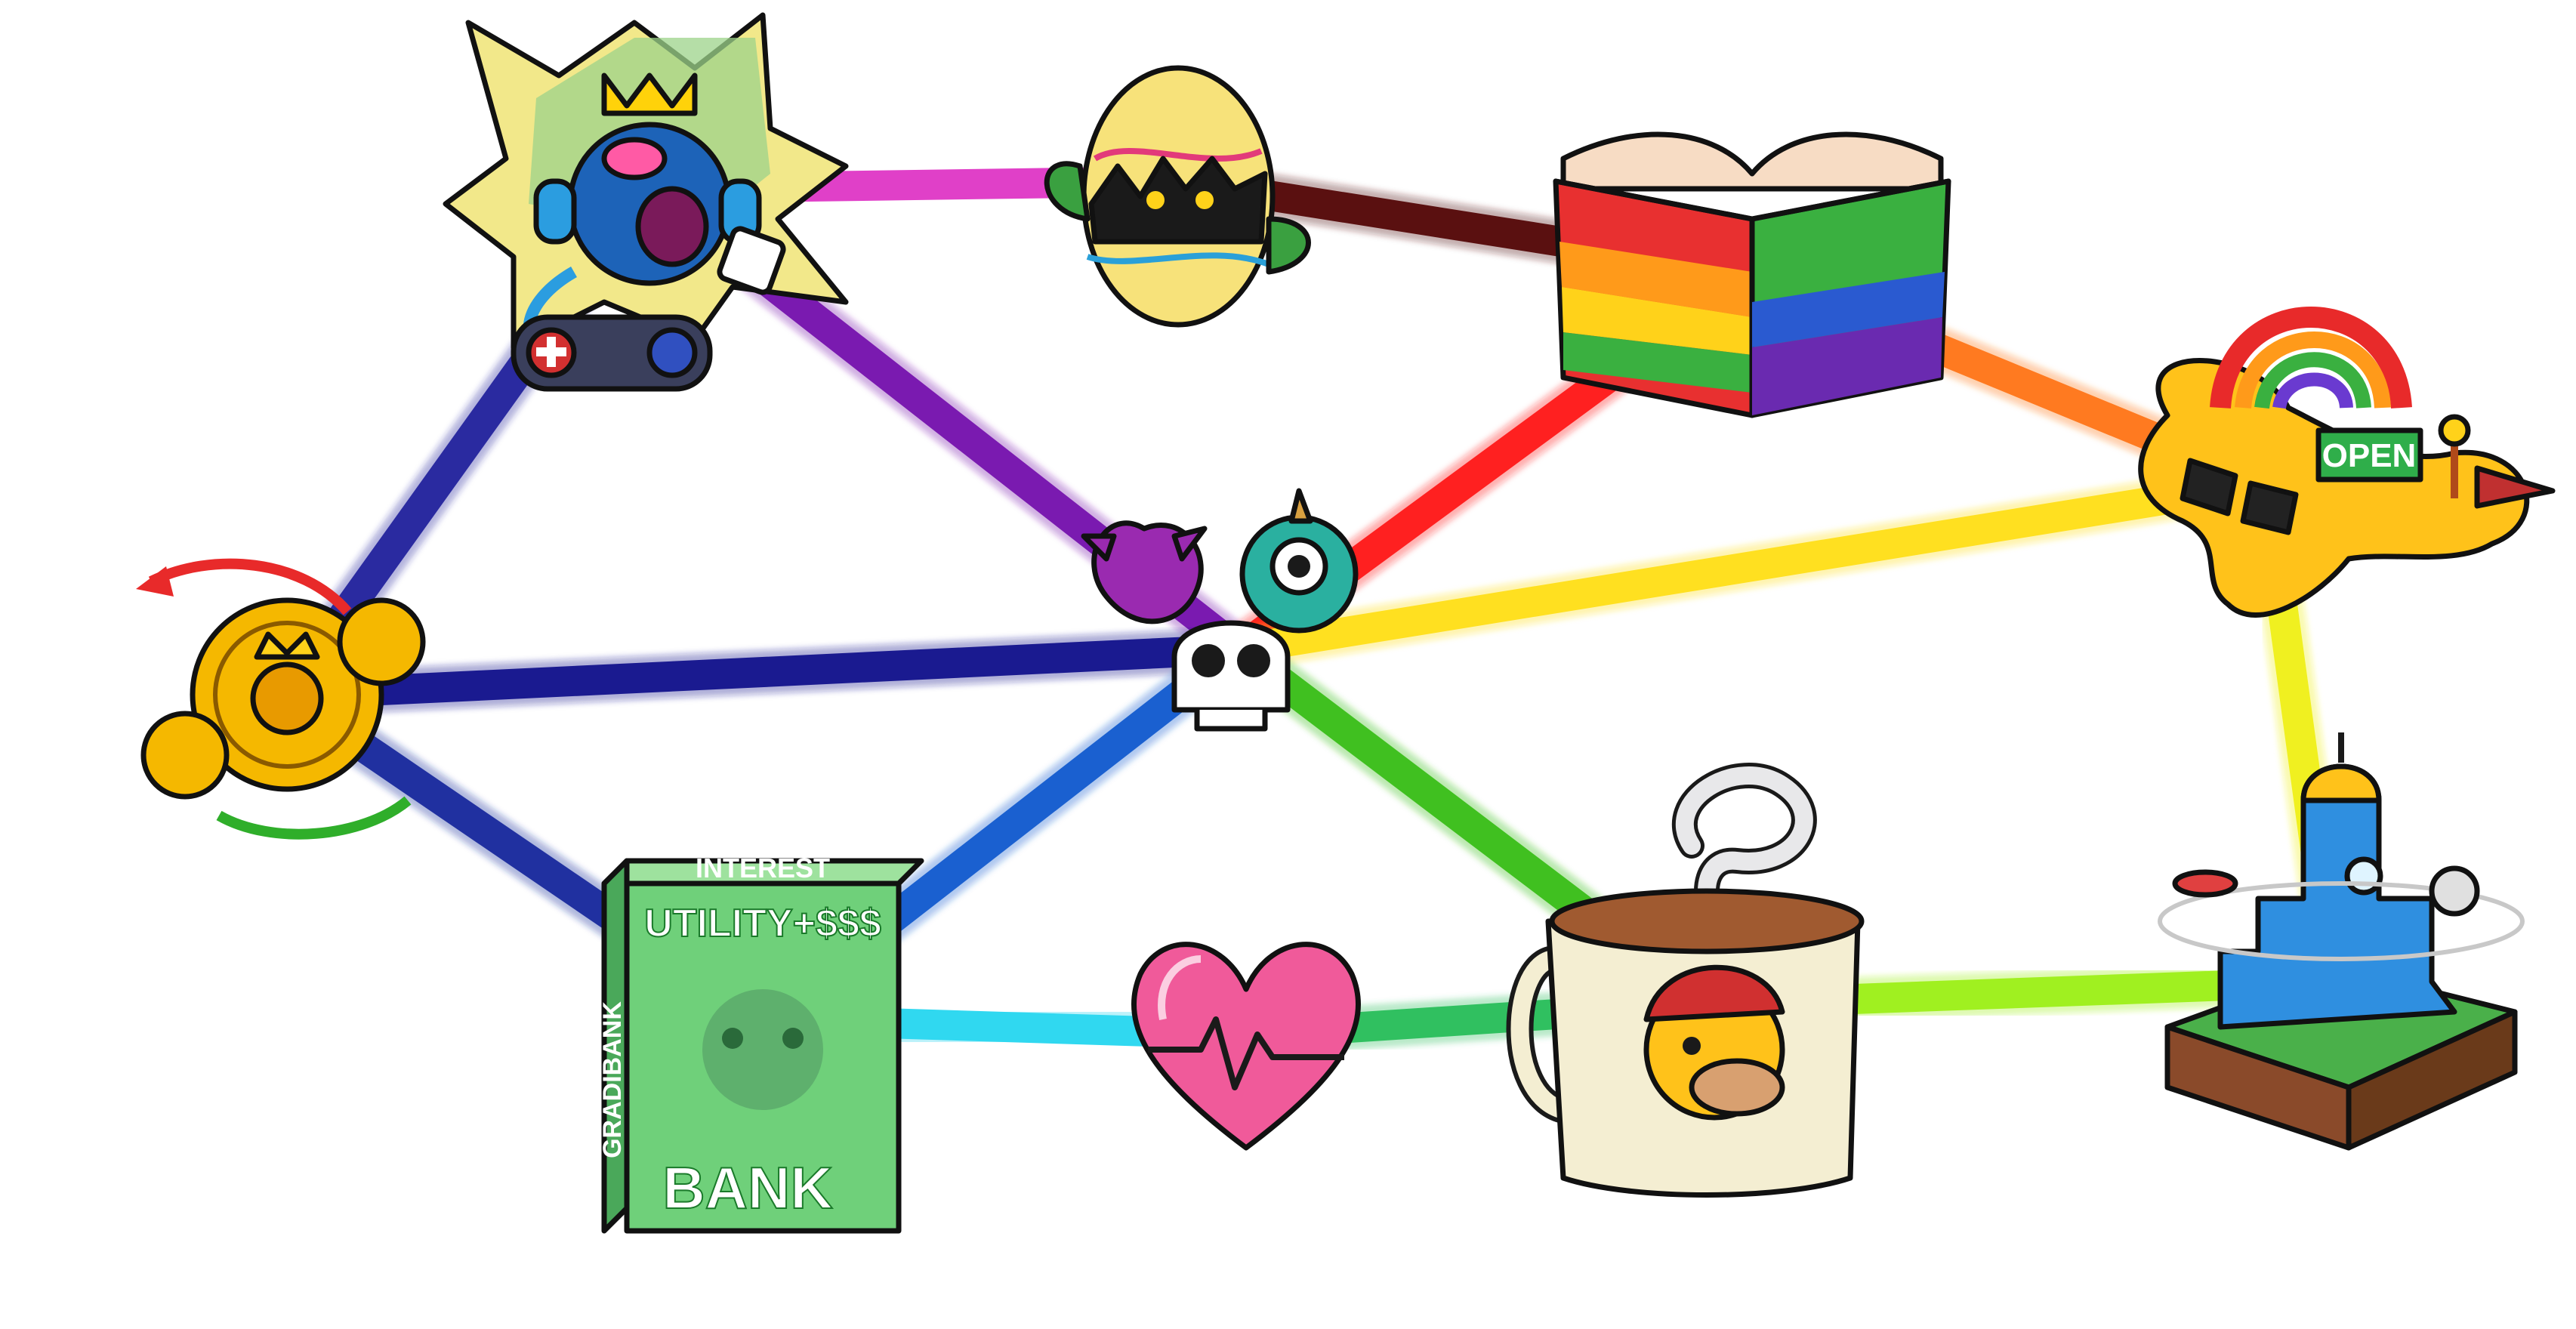 This screenshot has height=1329, width=2576. I want to click on open-sign-text: OPEN, so click(2369, 455).